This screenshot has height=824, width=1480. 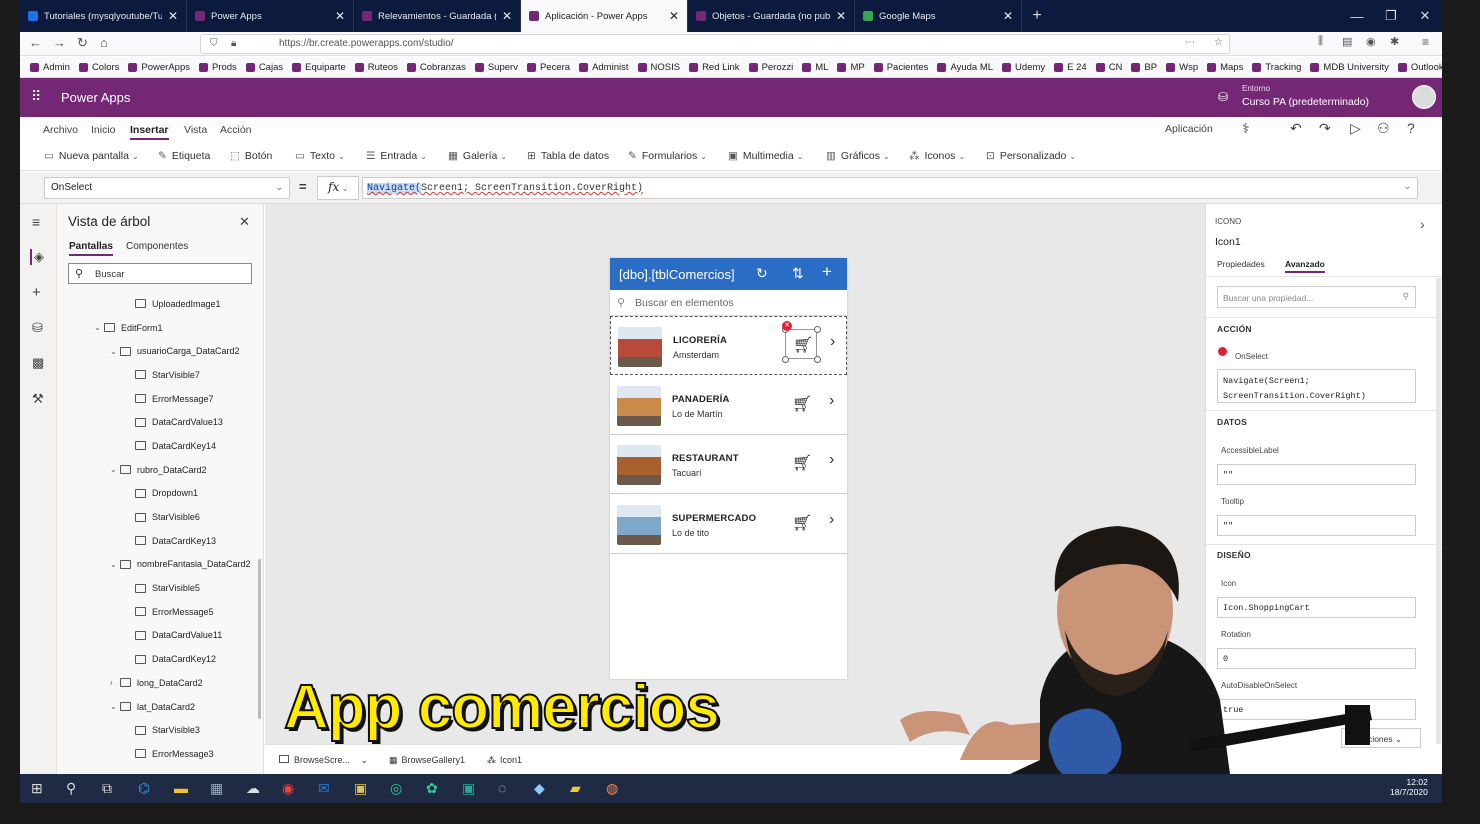 What do you see at coordinates (323, 760) in the screenshot?
I see `breadcrumb-screen: BrowseScre... ⌄` at bounding box center [323, 760].